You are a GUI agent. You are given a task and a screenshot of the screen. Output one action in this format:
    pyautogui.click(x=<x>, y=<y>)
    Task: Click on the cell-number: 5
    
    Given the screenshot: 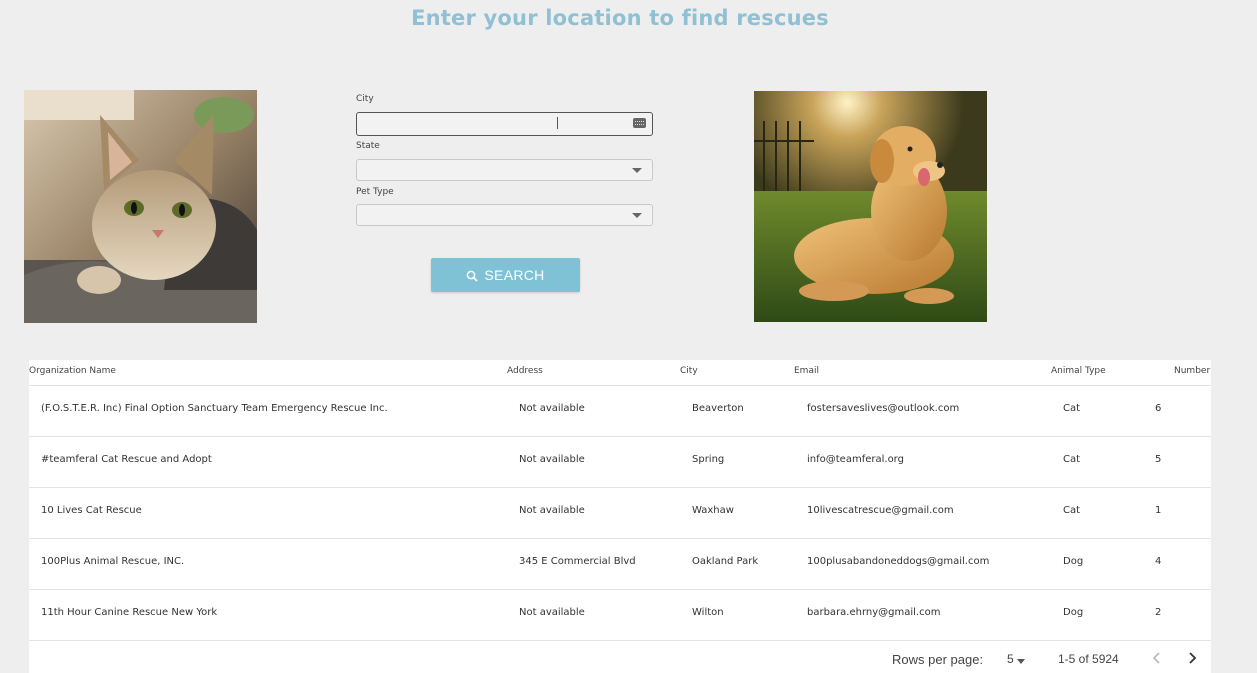 What is the action you would take?
    pyautogui.click(x=1158, y=459)
    